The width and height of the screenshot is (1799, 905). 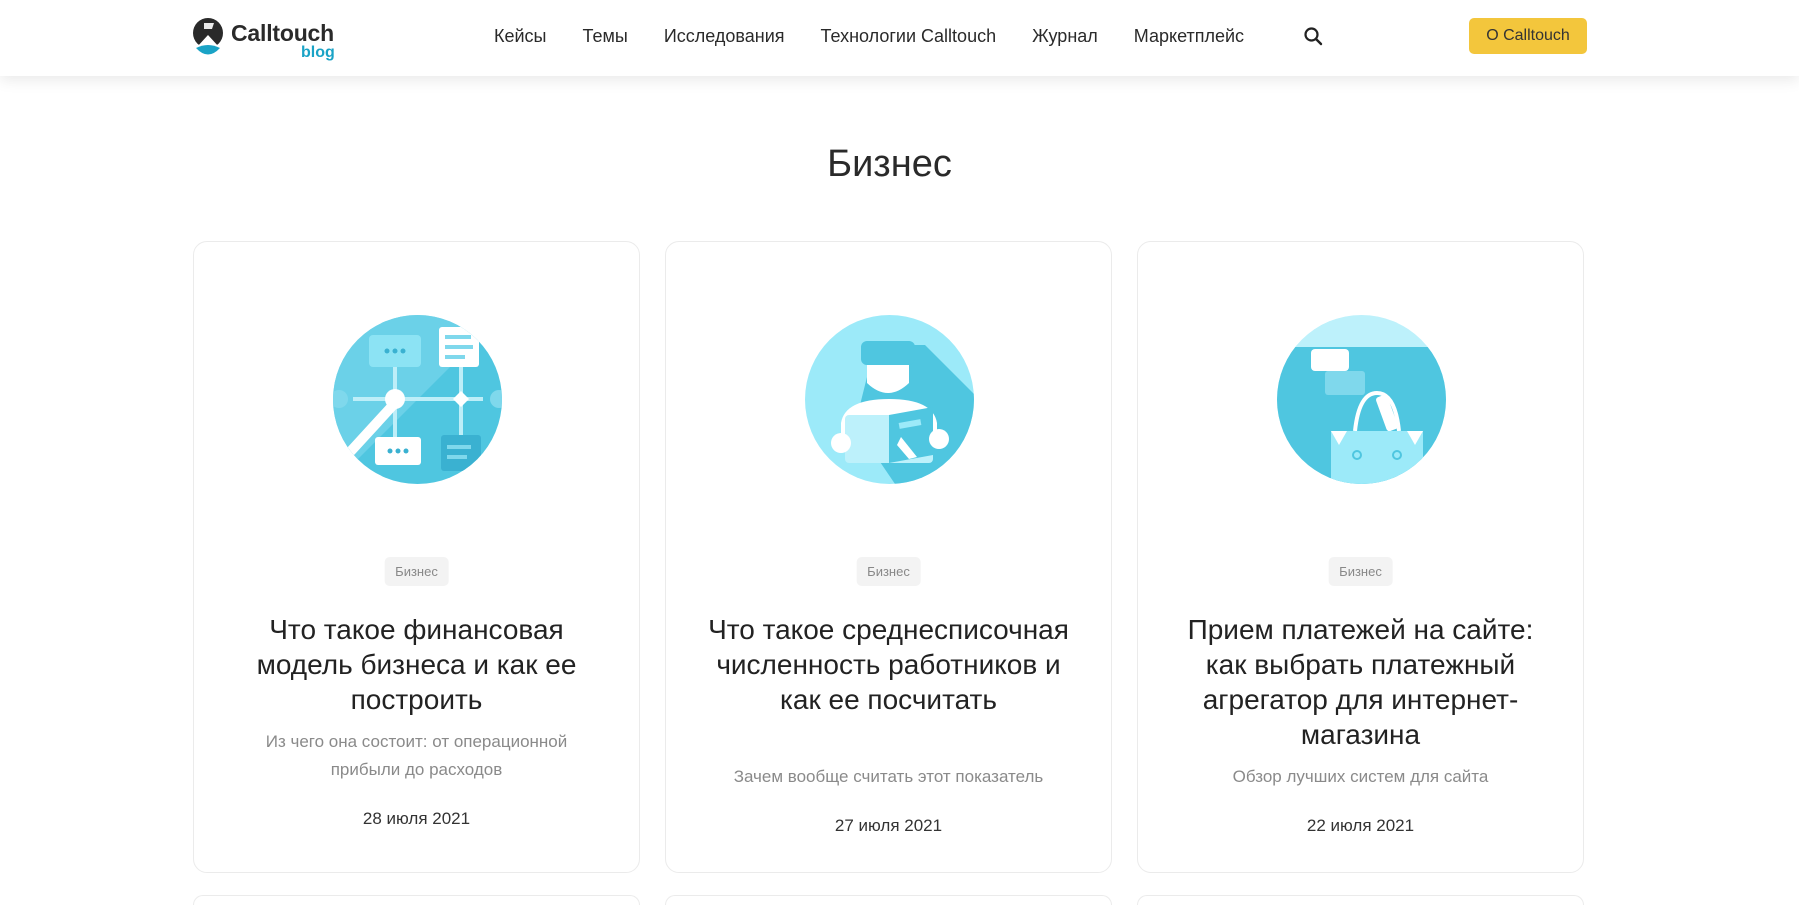 What do you see at coordinates (1528, 36) in the screenshot?
I see `about-calltouch-button: О Calltouch` at bounding box center [1528, 36].